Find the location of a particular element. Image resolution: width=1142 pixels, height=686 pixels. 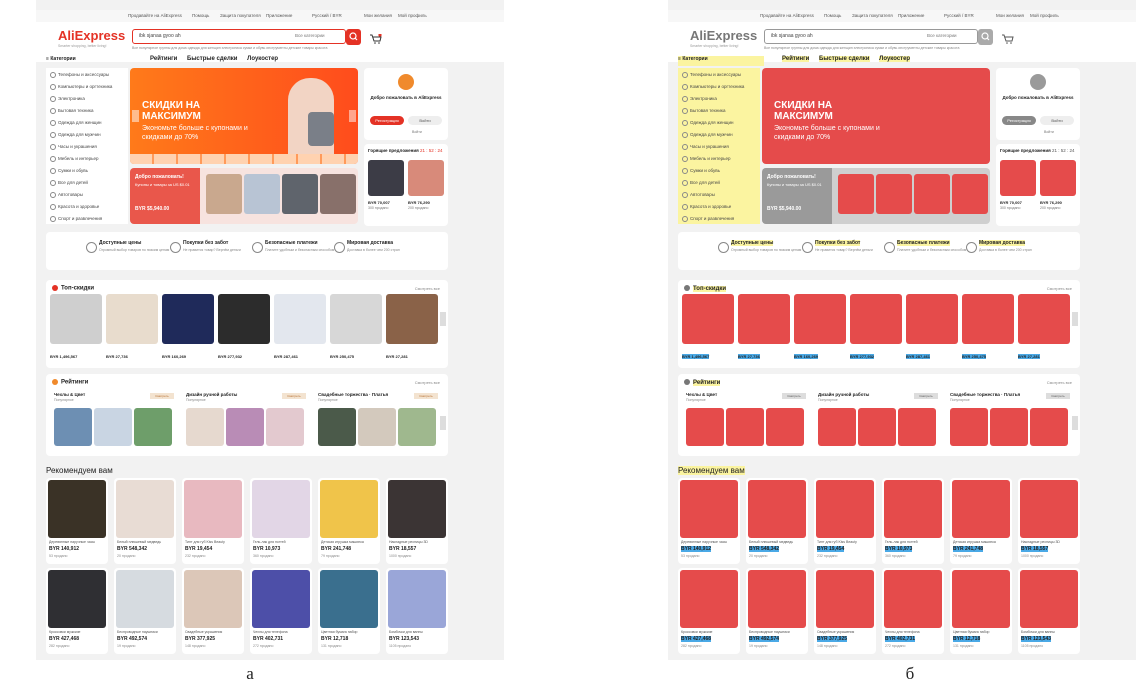

category-item: Мебель и интерьер is located at coordinates (706, 159).